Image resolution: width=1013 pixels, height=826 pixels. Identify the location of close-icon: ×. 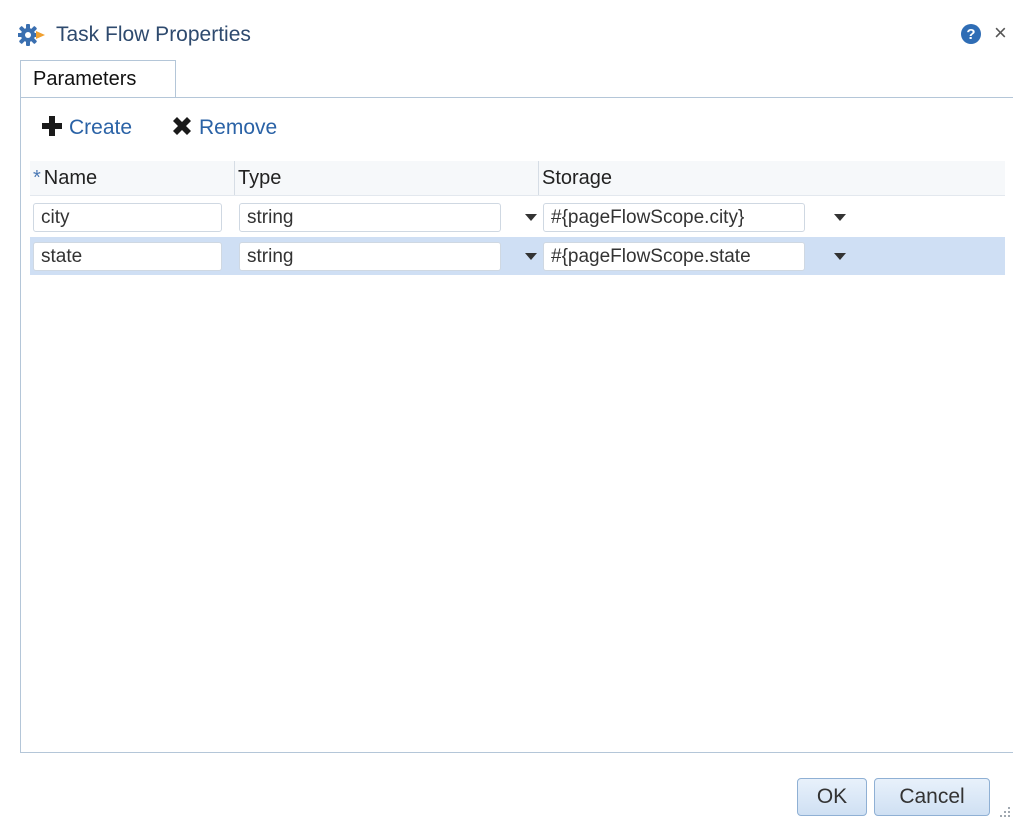
(1000, 33).